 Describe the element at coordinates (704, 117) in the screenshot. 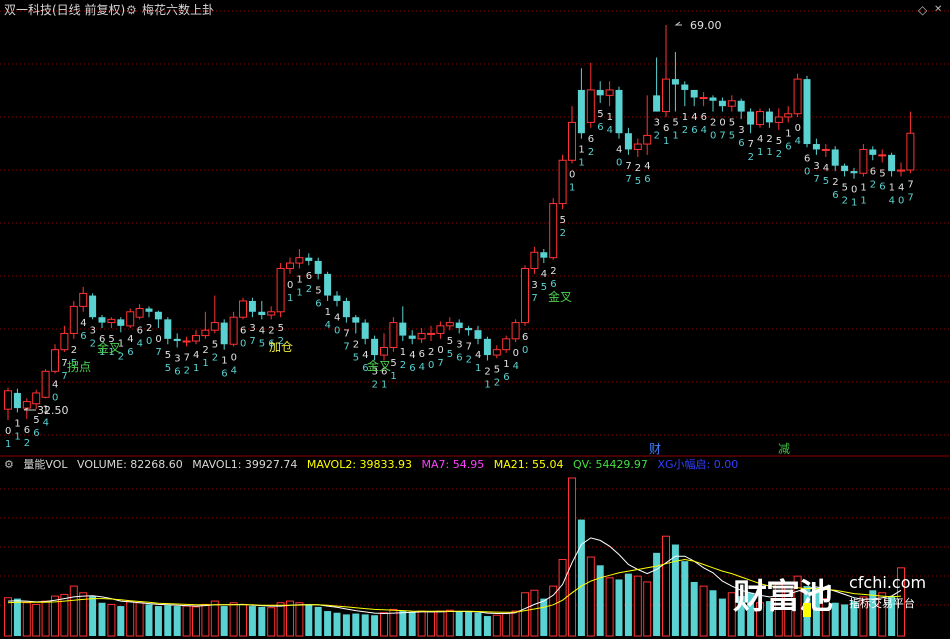

I see `digit-upper: 6` at that location.